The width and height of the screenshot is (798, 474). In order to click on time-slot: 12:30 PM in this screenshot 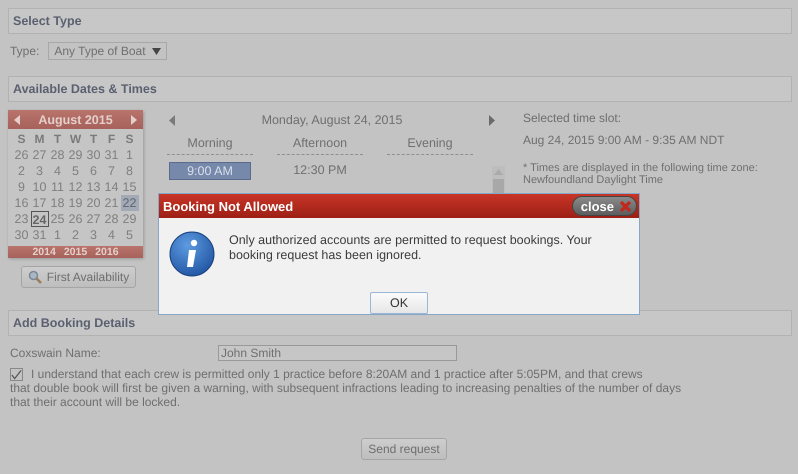, I will do `click(320, 170)`.